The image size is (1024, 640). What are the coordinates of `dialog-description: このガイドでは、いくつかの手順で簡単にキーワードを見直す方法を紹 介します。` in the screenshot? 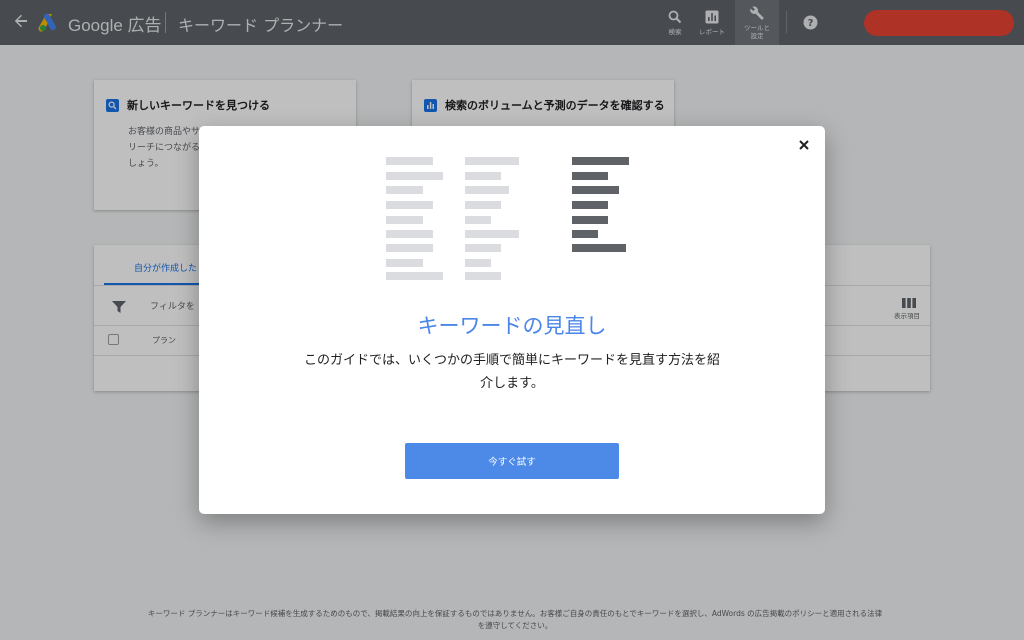 It's located at (511, 372).